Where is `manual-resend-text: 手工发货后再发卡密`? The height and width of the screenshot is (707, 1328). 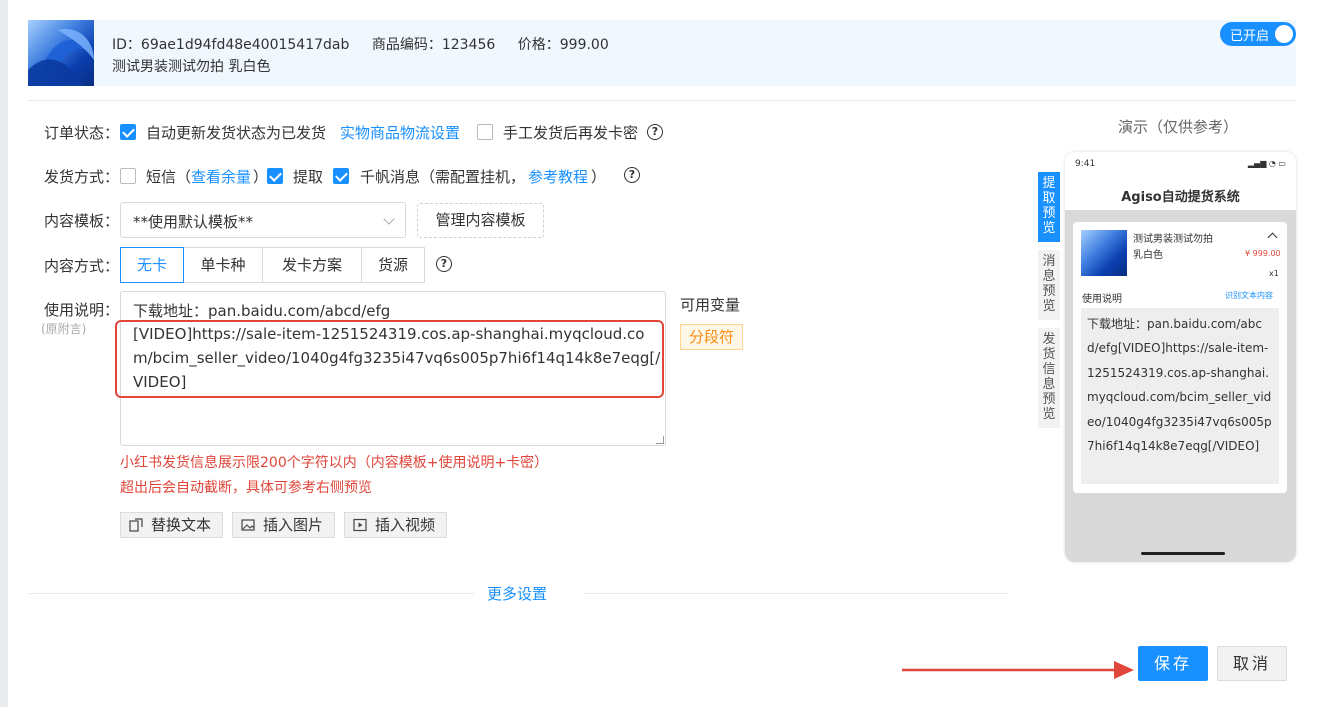 manual-resend-text: 手工发货后再发卡密 is located at coordinates (571, 133).